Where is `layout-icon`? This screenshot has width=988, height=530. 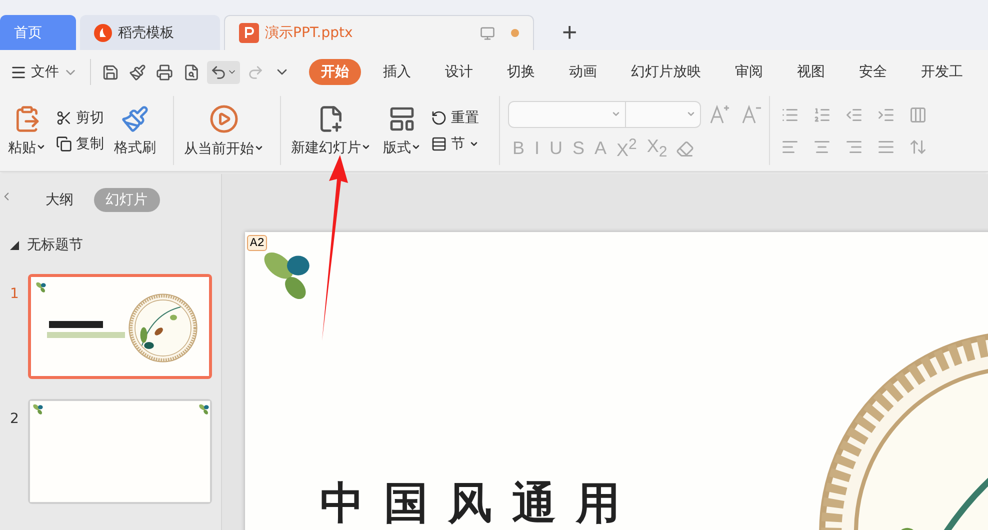 layout-icon is located at coordinates (402, 118).